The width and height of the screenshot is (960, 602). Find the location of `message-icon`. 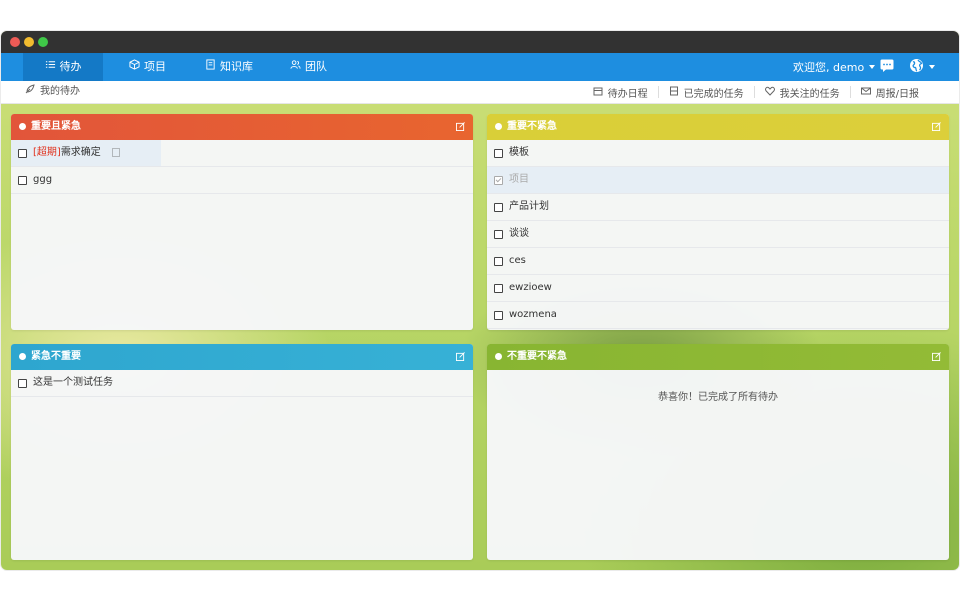

message-icon is located at coordinates (887, 67).